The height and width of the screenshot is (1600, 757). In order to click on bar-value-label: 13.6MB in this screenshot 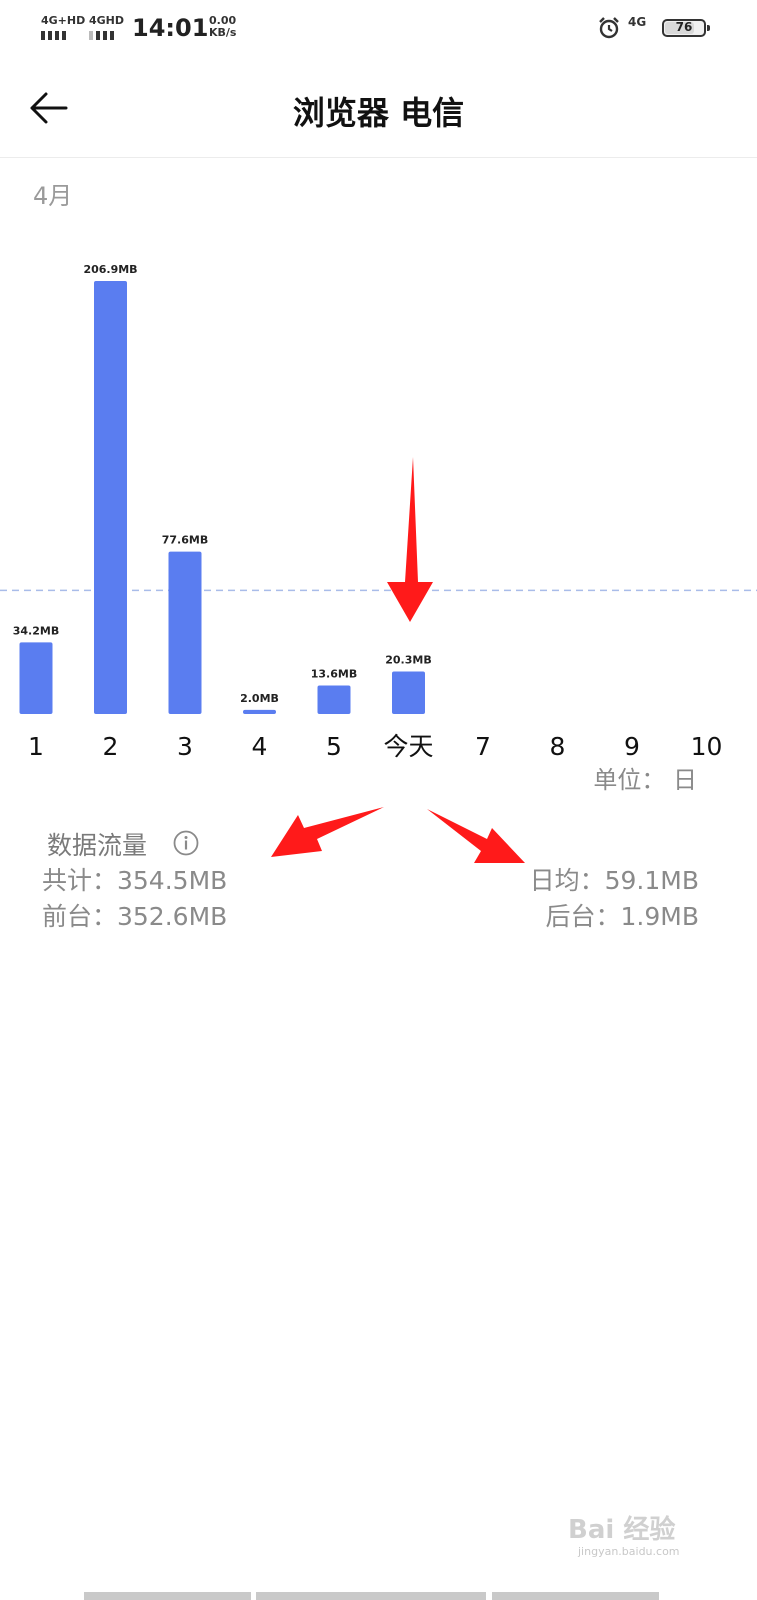, I will do `click(334, 674)`.